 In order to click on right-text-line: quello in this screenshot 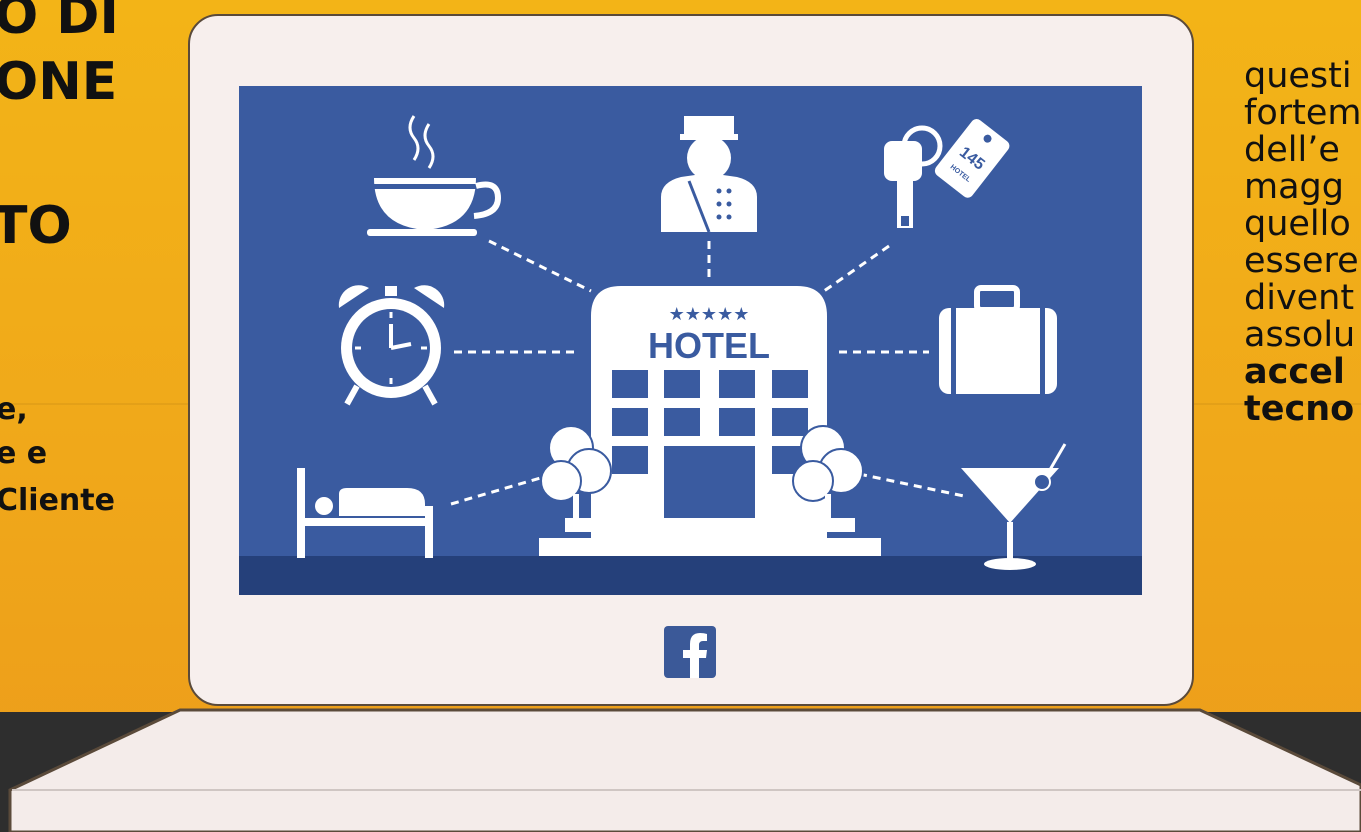, I will do `click(1297, 224)`.